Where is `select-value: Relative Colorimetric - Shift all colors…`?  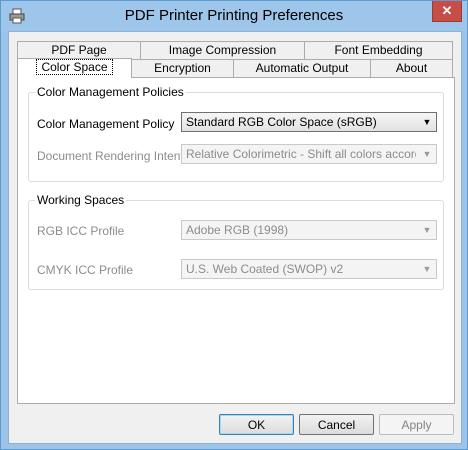
select-value: Relative Colorimetric - Shift all colors… is located at coordinates (301, 154).